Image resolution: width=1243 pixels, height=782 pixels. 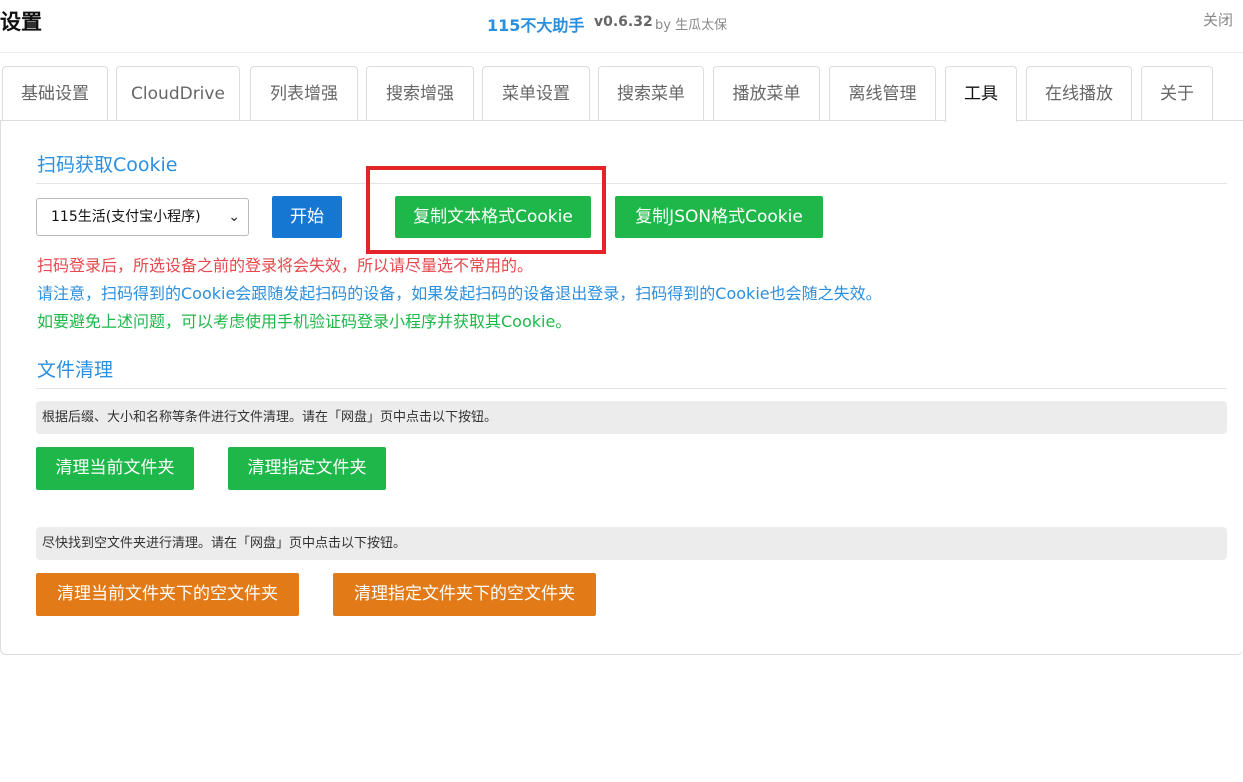 I want to click on cookie-section-title: 扫码获取Cookie, so click(x=107, y=165).